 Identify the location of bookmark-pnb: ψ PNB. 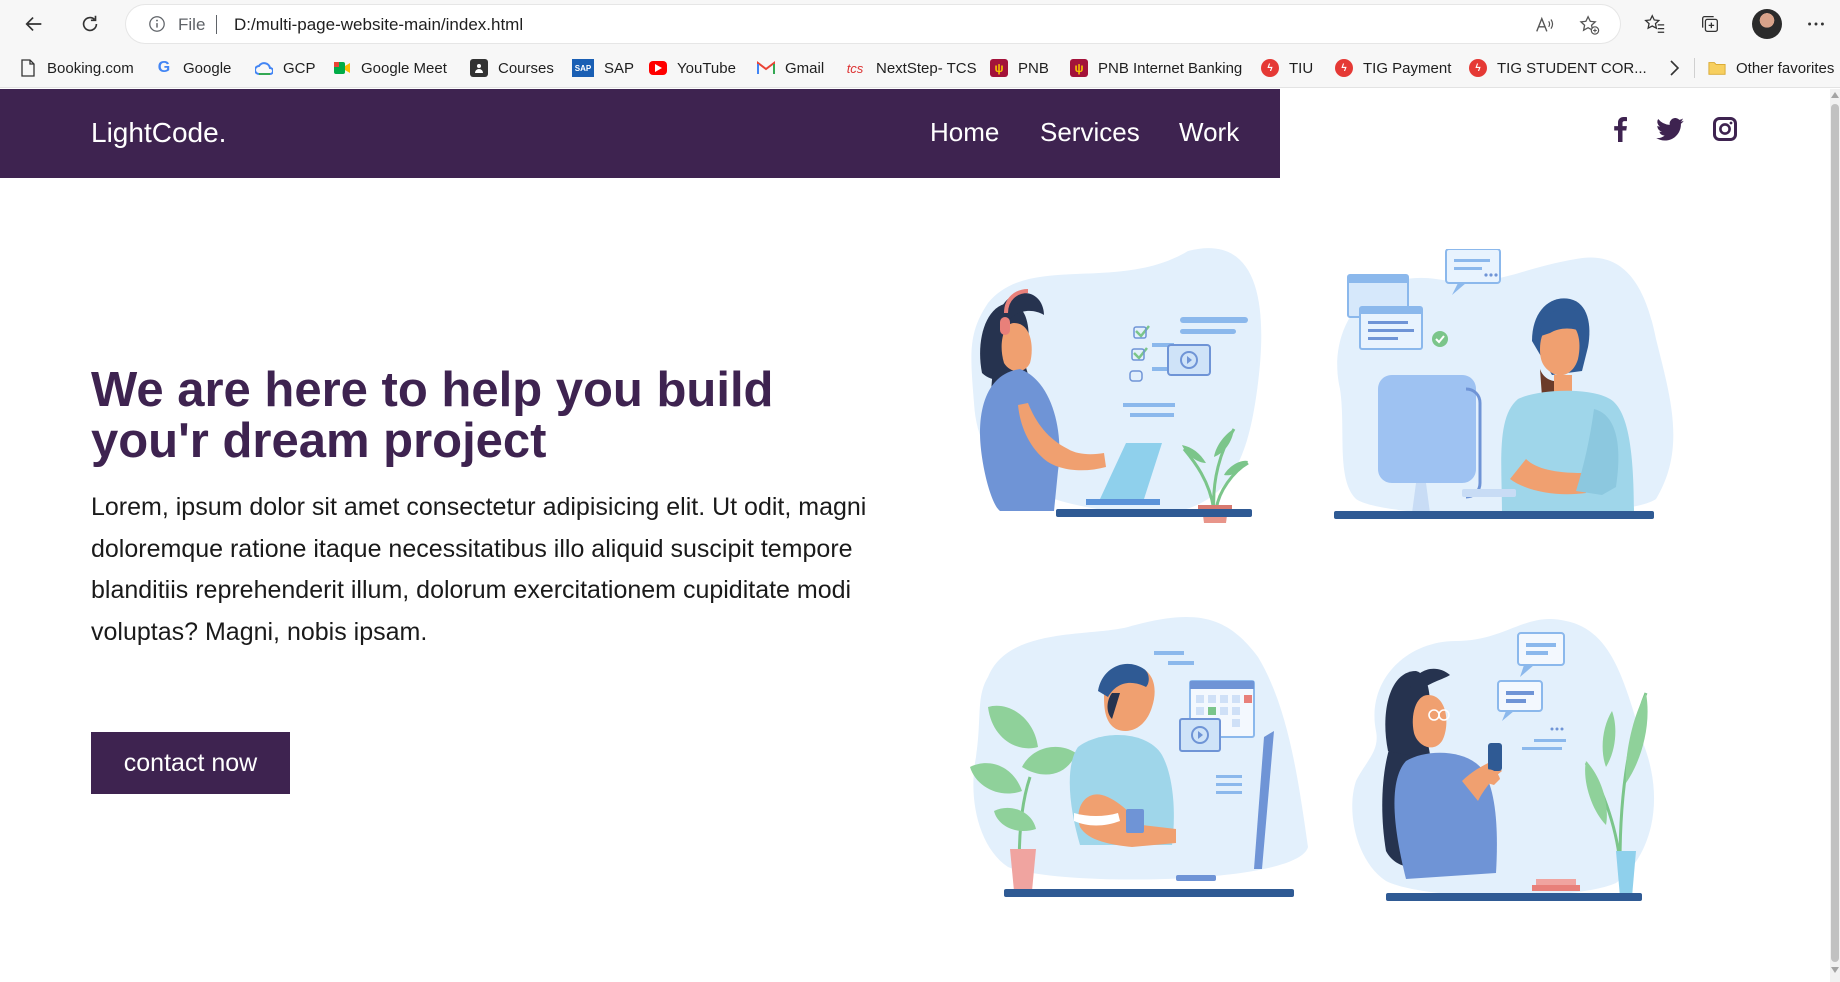
(1019, 68).